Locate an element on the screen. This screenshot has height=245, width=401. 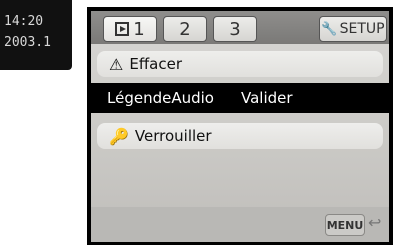
tab-label-2: 2 is located at coordinates (185, 29).